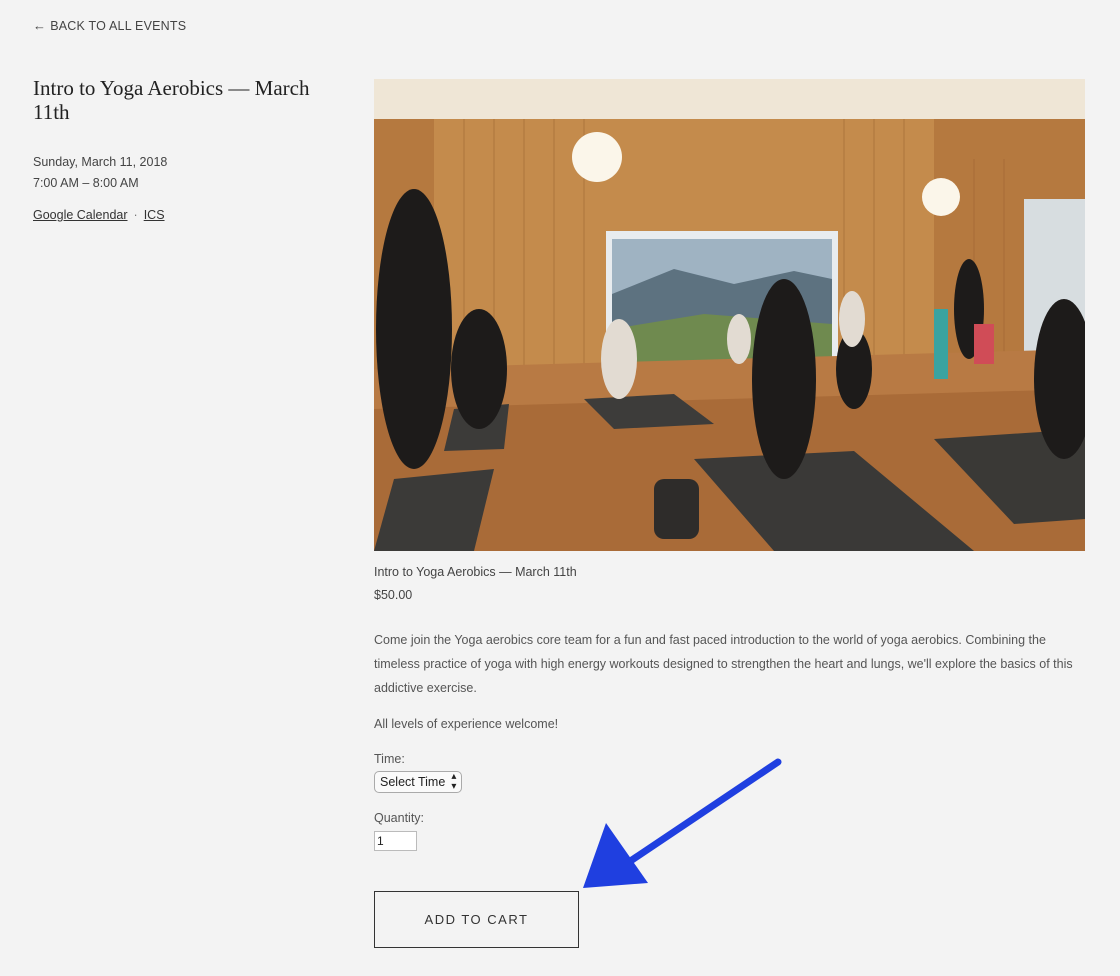  Describe the element at coordinates (154, 215) in the screenshot. I see `ics-link: ICS` at that location.